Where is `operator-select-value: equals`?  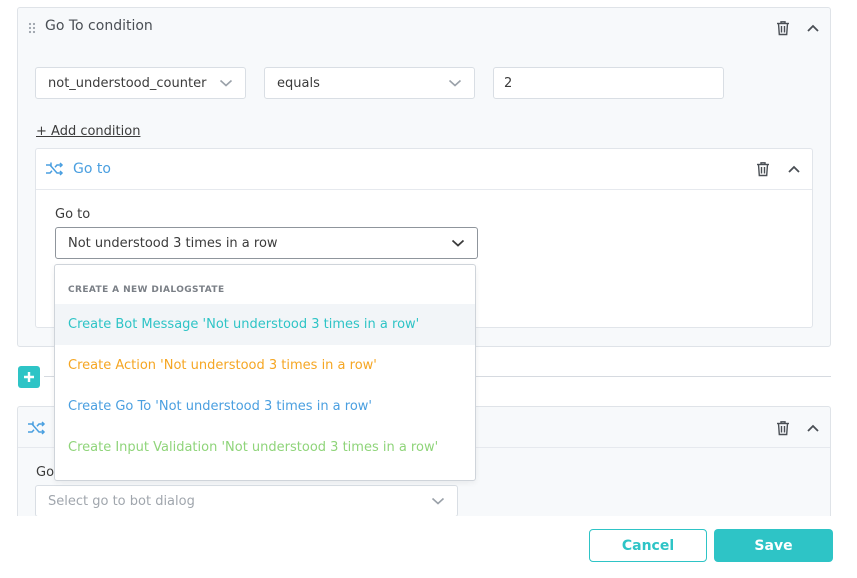 operator-select-value: equals is located at coordinates (298, 83).